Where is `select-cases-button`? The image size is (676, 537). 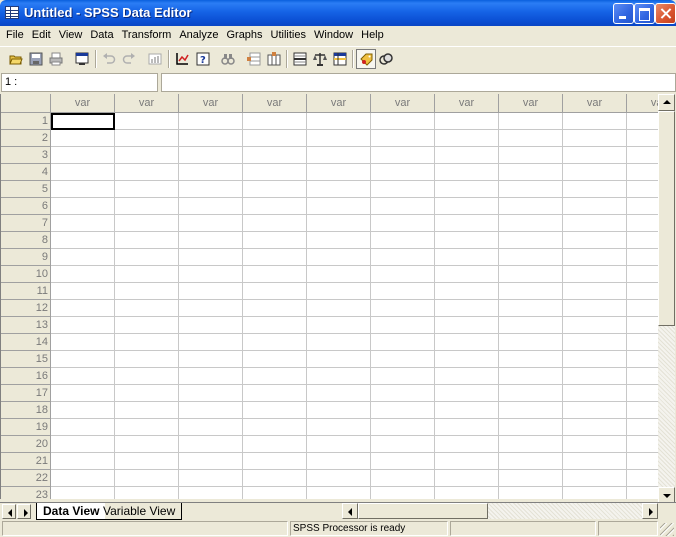 select-cases-button is located at coordinates (340, 59).